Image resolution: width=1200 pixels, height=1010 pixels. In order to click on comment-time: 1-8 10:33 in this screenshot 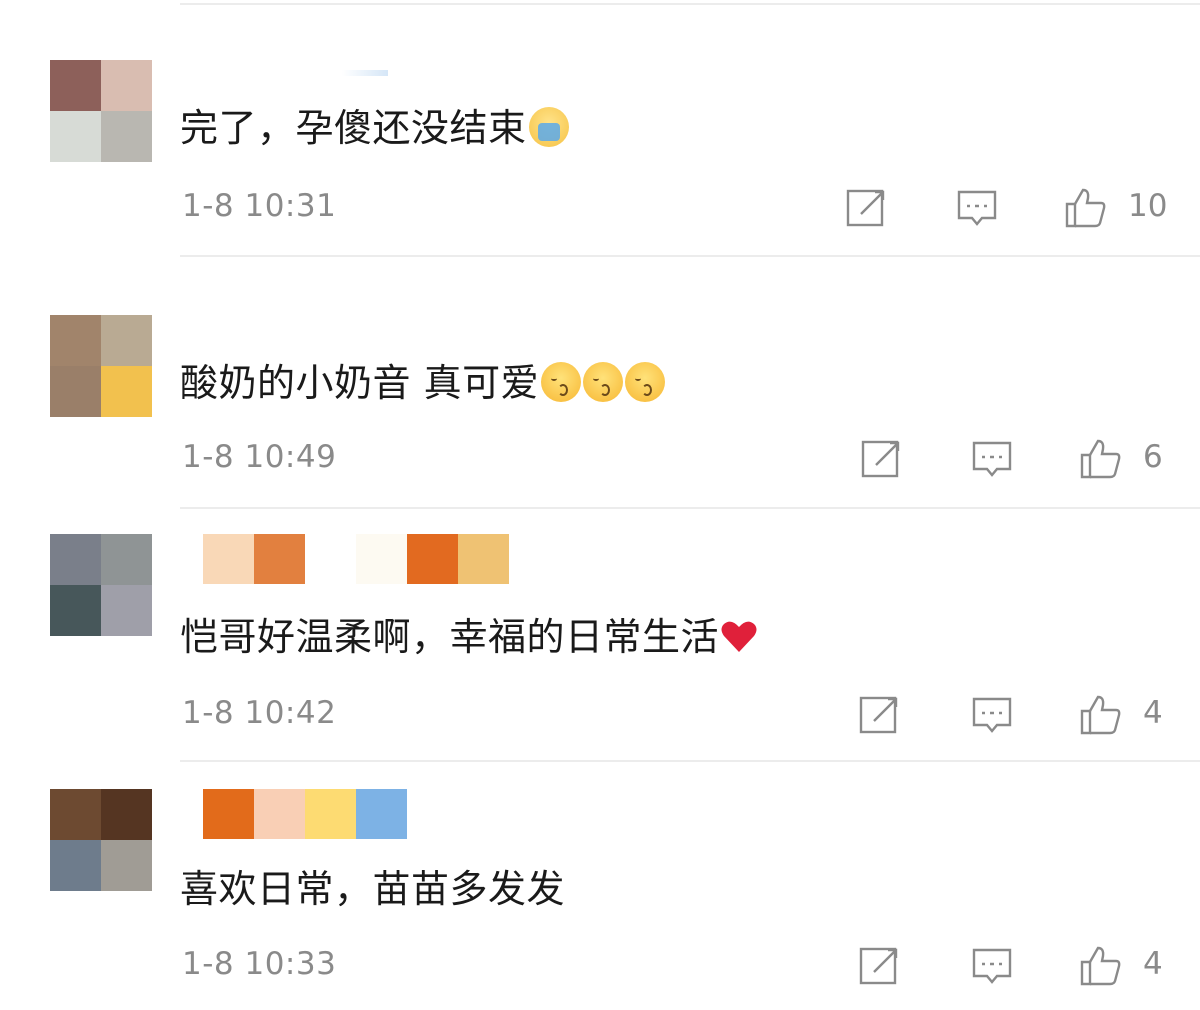, I will do `click(259, 964)`.